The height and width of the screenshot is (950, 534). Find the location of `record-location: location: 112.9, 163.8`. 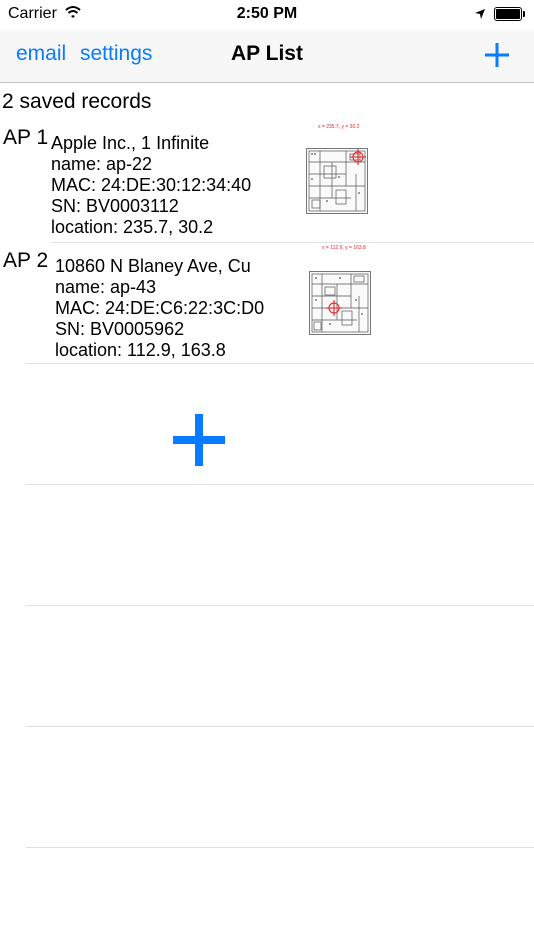

record-location: location: 112.9, 163.8 is located at coordinates (140, 350).